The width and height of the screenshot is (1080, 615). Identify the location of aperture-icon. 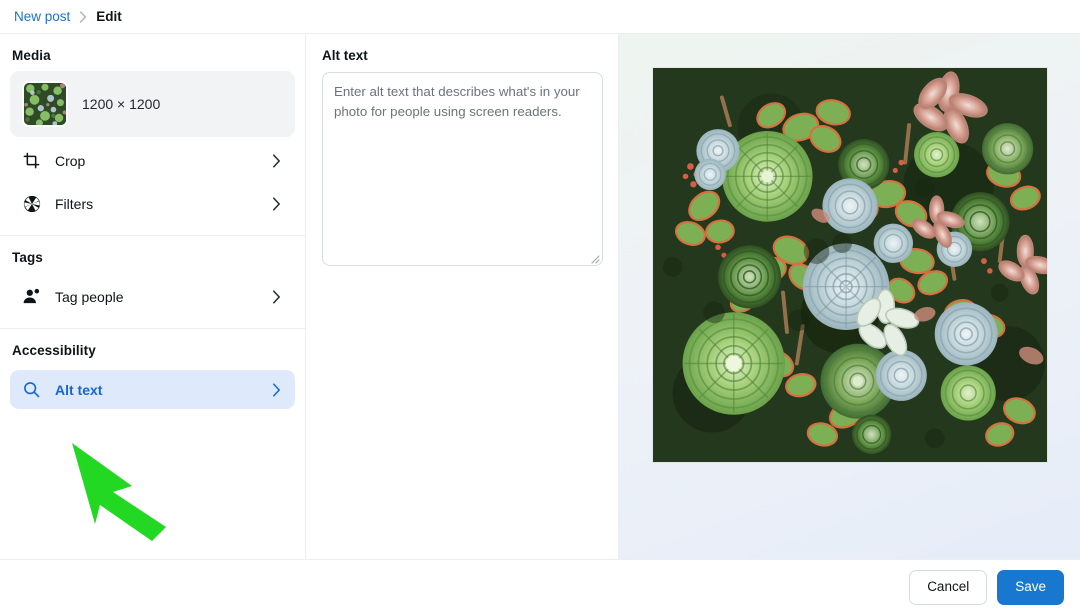
(31, 203).